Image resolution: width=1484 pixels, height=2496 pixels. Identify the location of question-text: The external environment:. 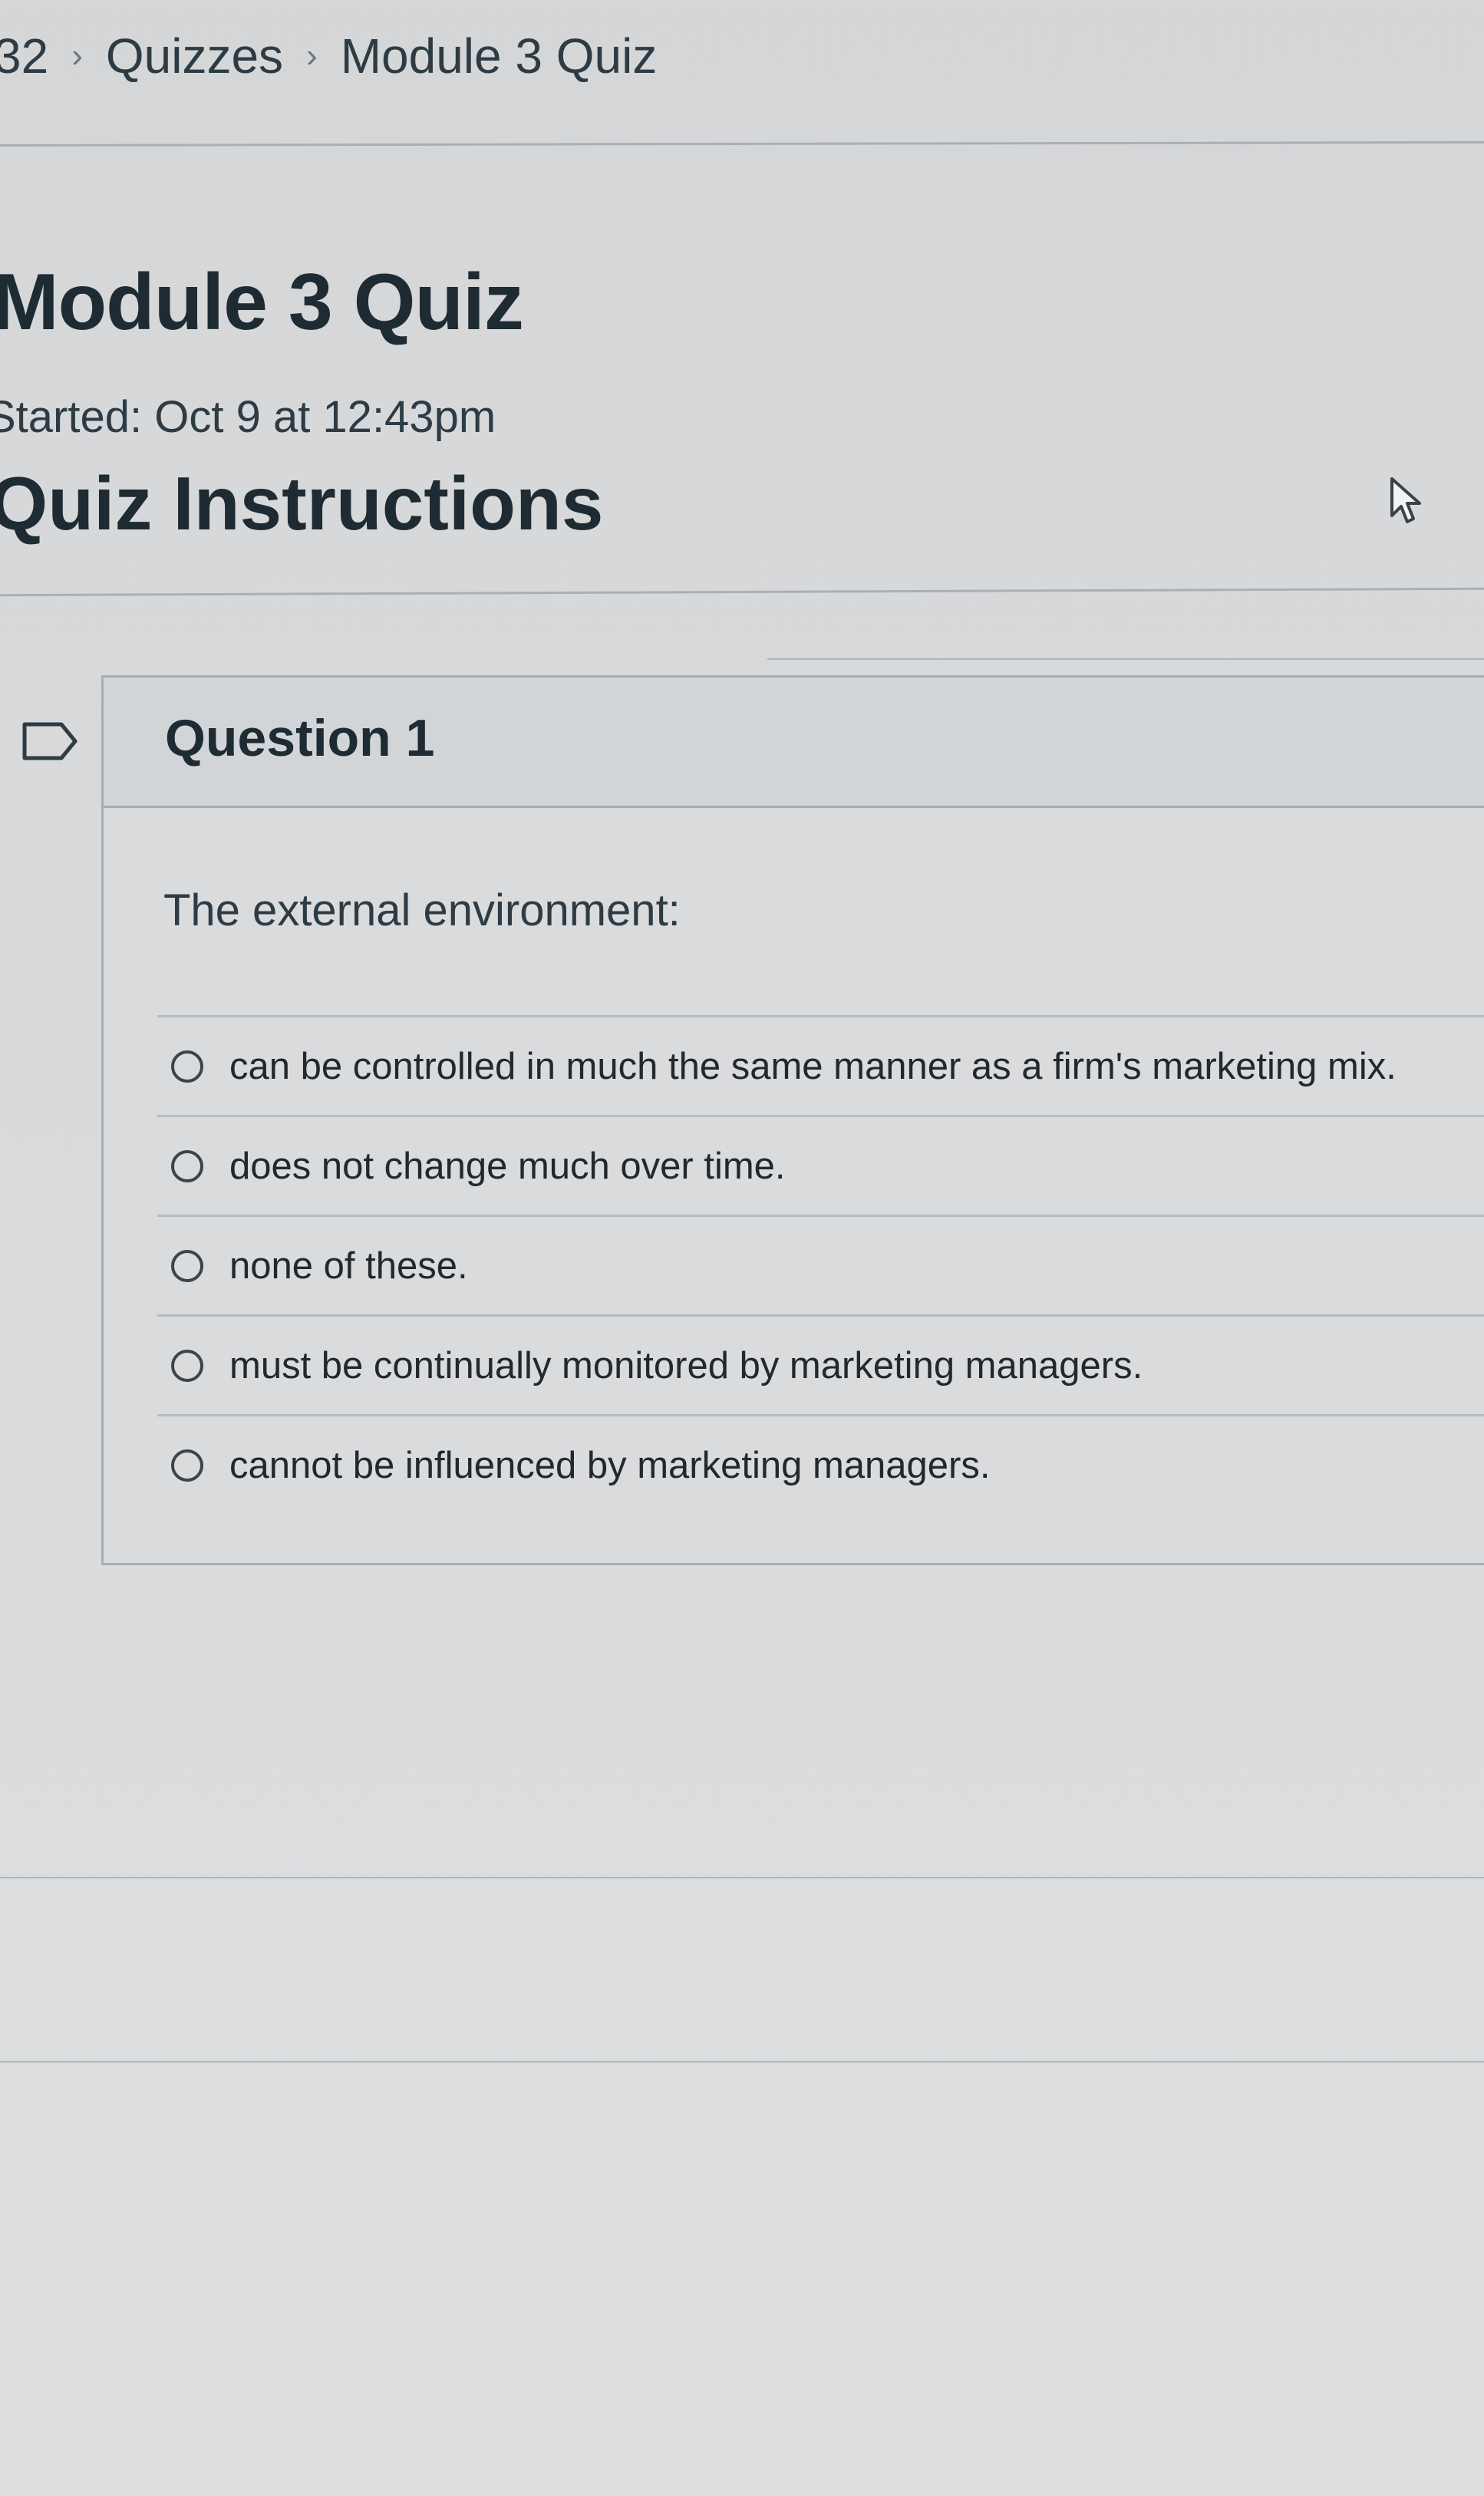
(422, 910).